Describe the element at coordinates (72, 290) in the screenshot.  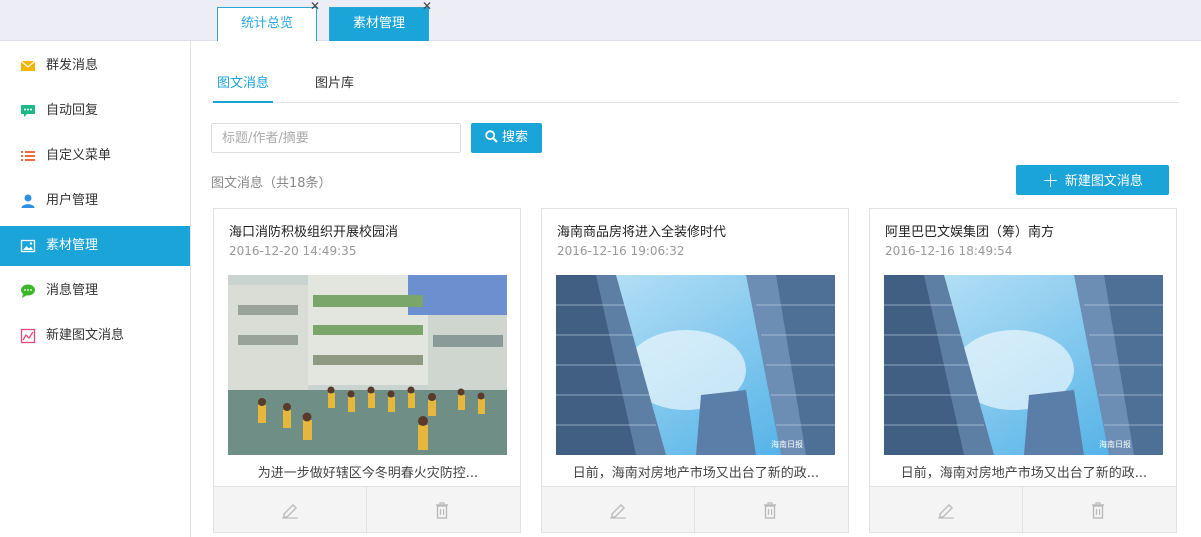
I see `sidebar-item-label: 消息管理` at that location.